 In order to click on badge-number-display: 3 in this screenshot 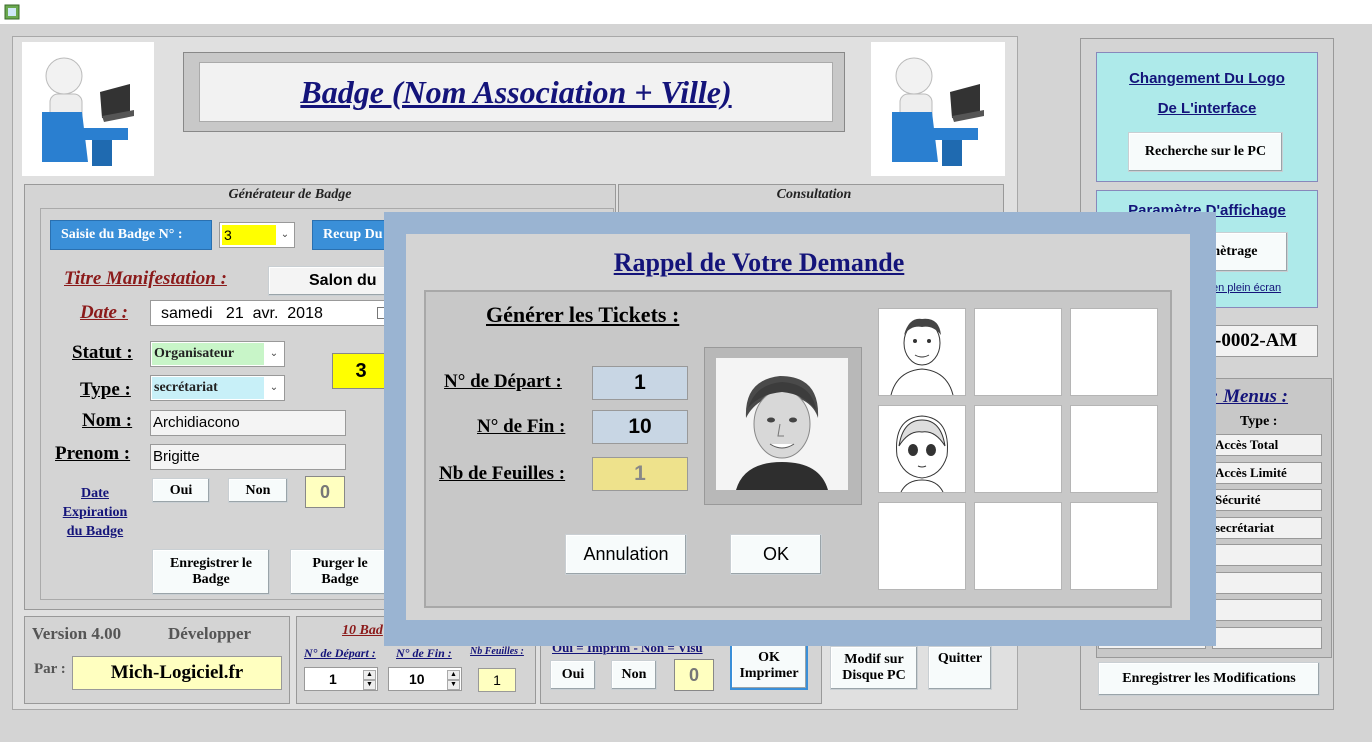, I will do `click(361, 371)`.